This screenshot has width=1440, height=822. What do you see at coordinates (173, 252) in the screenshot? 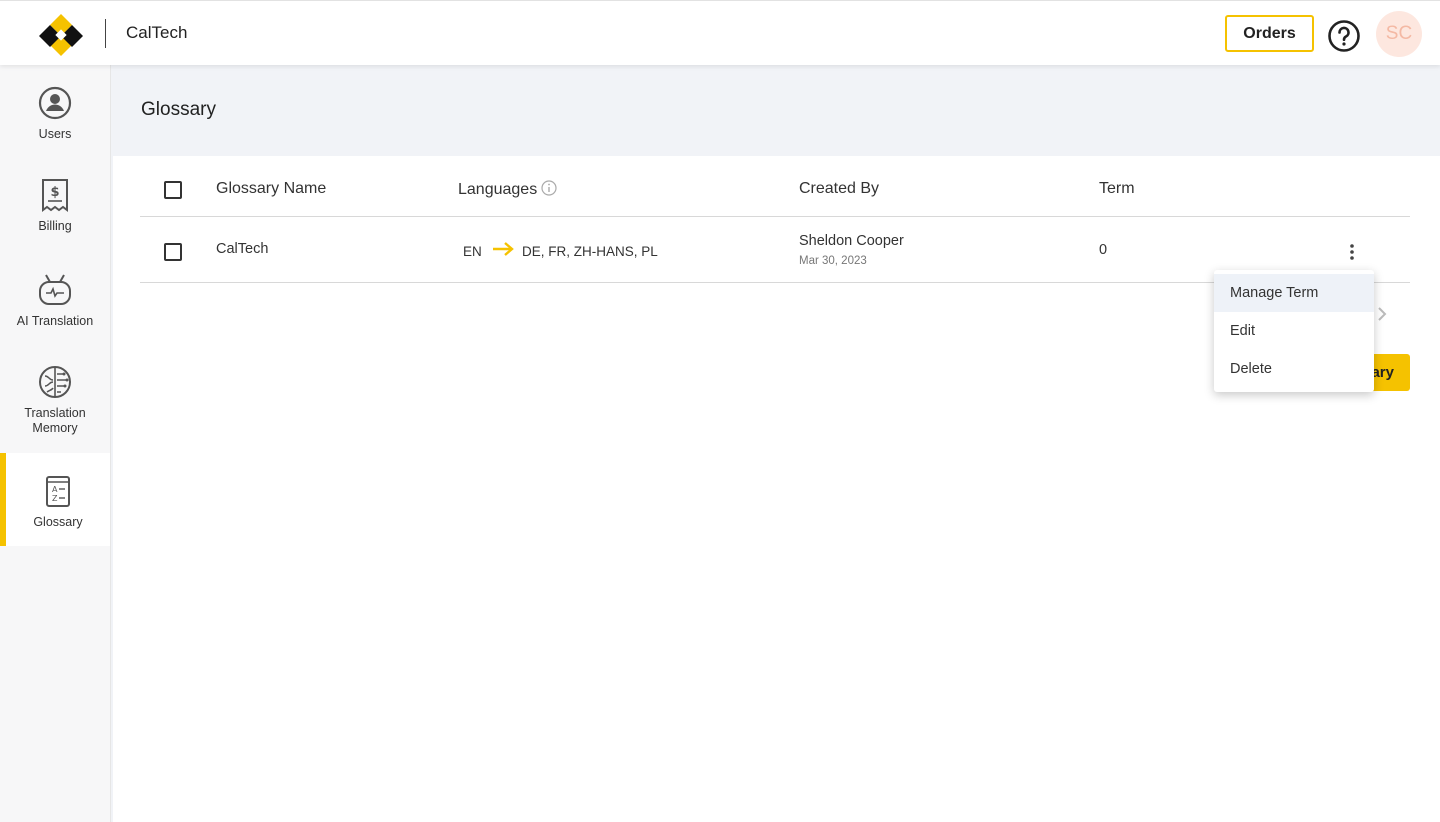
I see `row-checkbox` at bounding box center [173, 252].